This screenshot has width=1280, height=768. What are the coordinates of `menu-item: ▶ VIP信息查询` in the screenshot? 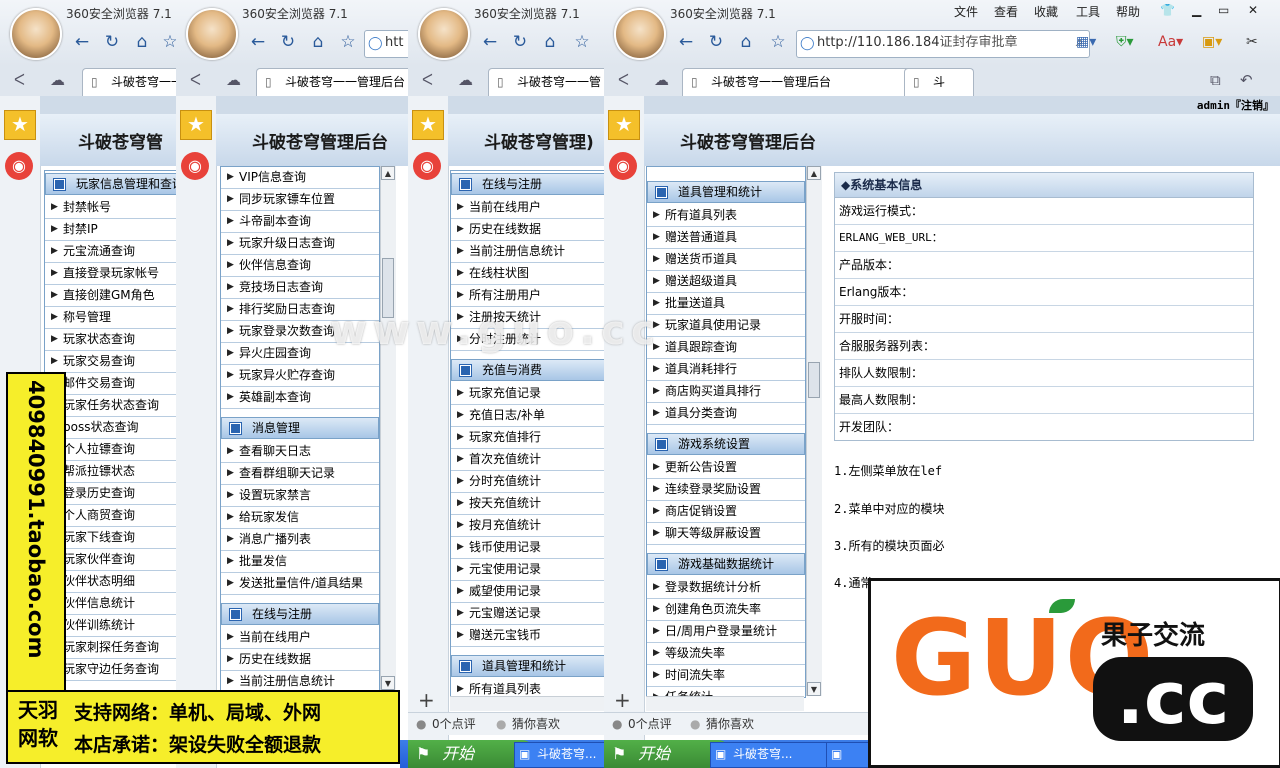 It's located at (300, 178).